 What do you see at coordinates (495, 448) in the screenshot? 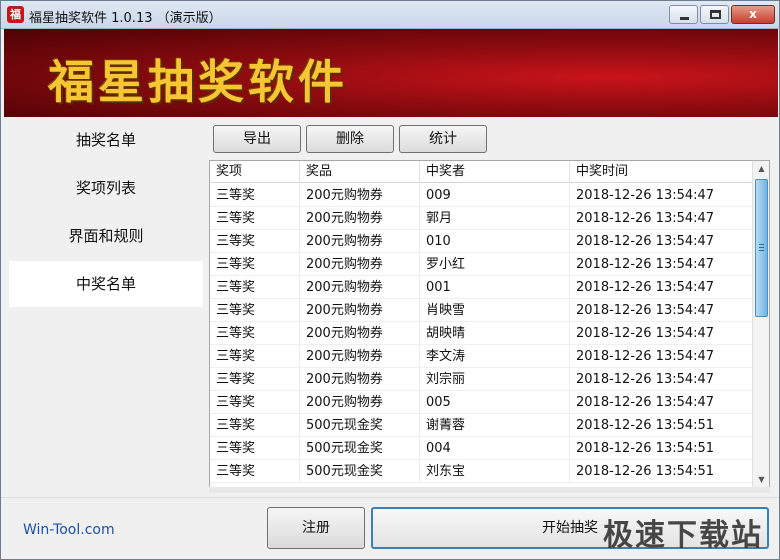
I see `cell-winner: 004` at bounding box center [495, 448].